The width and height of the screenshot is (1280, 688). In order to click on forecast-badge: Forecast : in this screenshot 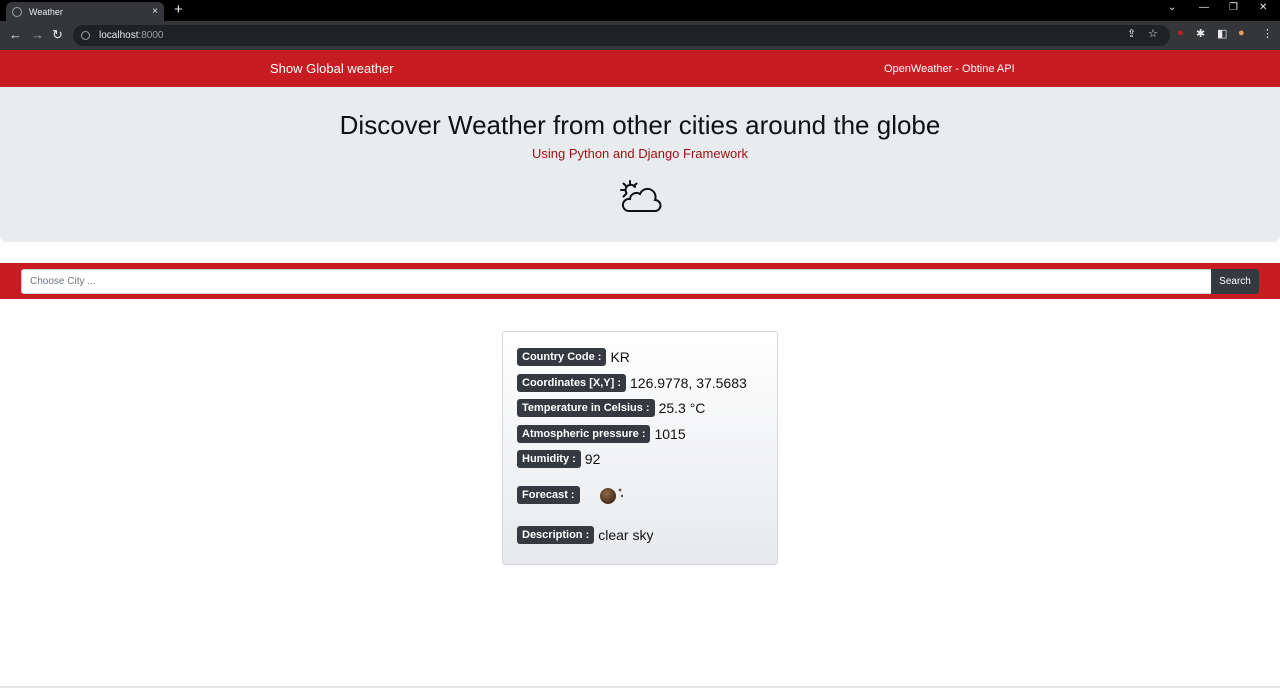, I will do `click(548, 495)`.